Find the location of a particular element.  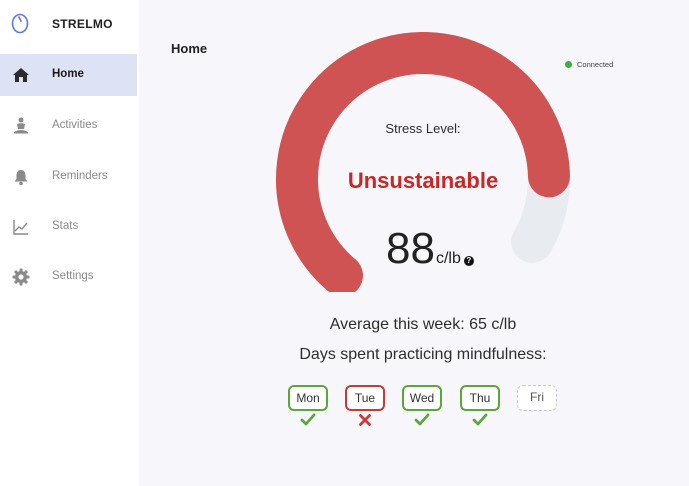

day-fri: Fri is located at coordinates (537, 398).